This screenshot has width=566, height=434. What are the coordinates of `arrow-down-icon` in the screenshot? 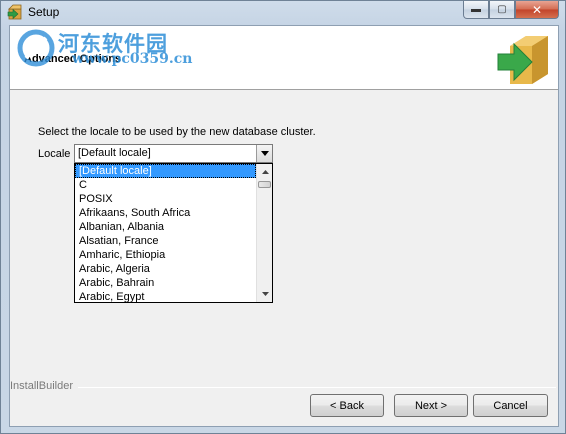 It's located at (265, 294).